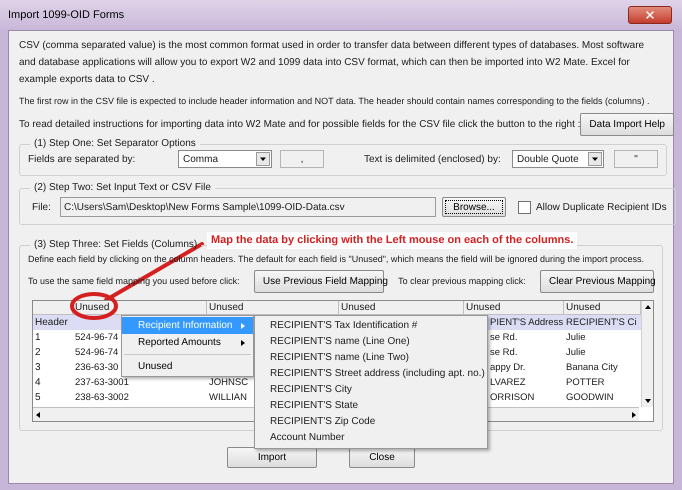 This screenshot has height=490, width=682. What do you see at coordinates (115, 245) in the screenshot?
I see `group-title: (3) Step Three: Set Fields (Columns)` at bounding box center [115, 245].